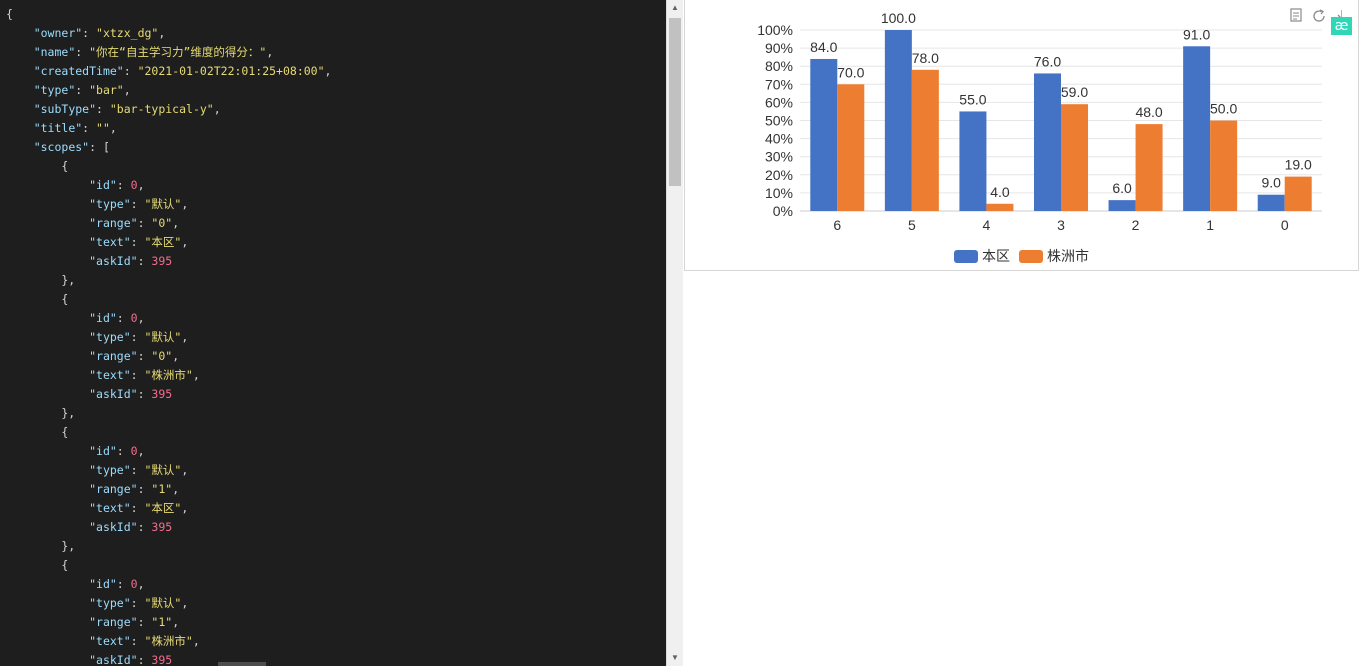 The image size is (1366, 666). I want to click on vertical-scrollbar: ▲ ▼, so click(674, 333).